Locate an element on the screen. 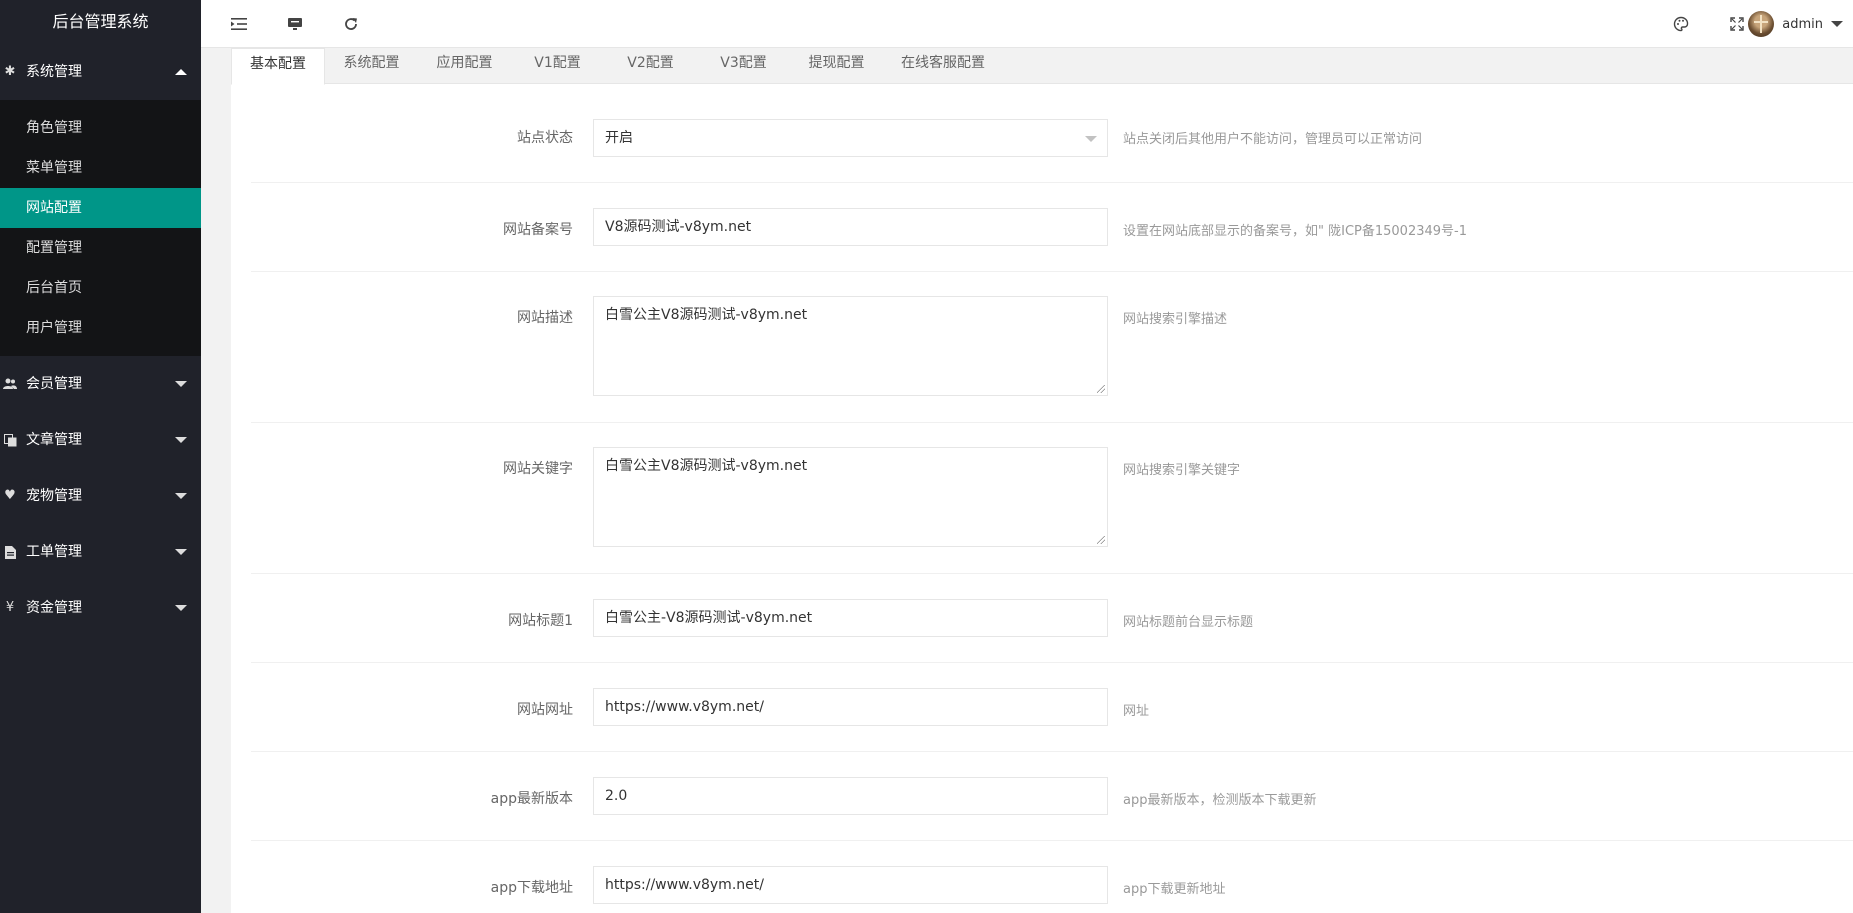 The width and height of the screenshot is (1853, 913). tab-withdraw-config: 提现配置 is located at coordinates (836, 66).